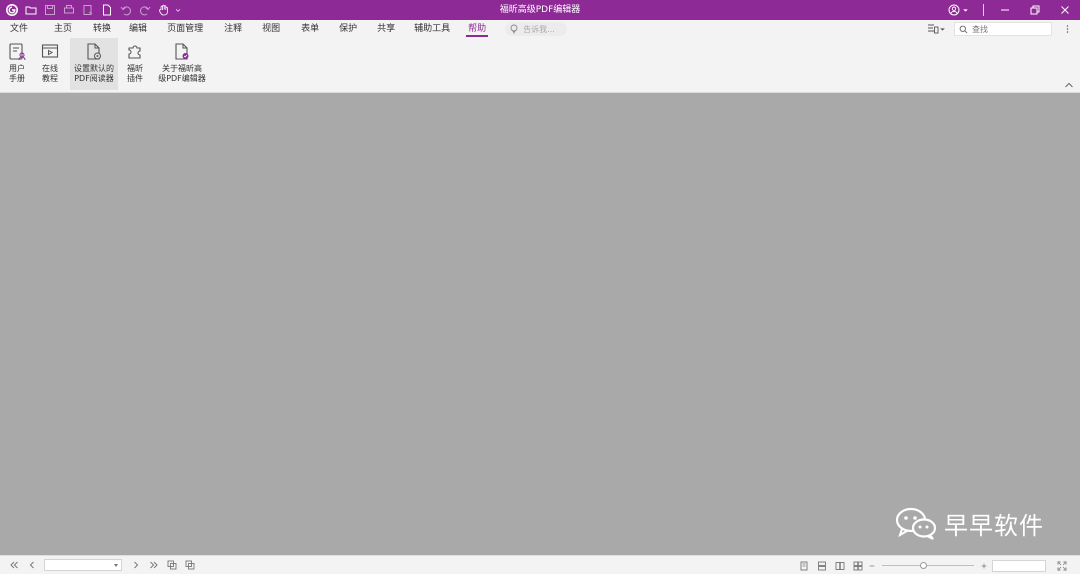 This screenshot has width=1080, height=574. Describe the element at coordinates (923, 565) in the screenshot. I see `zoom-slider-thumb` at that location.